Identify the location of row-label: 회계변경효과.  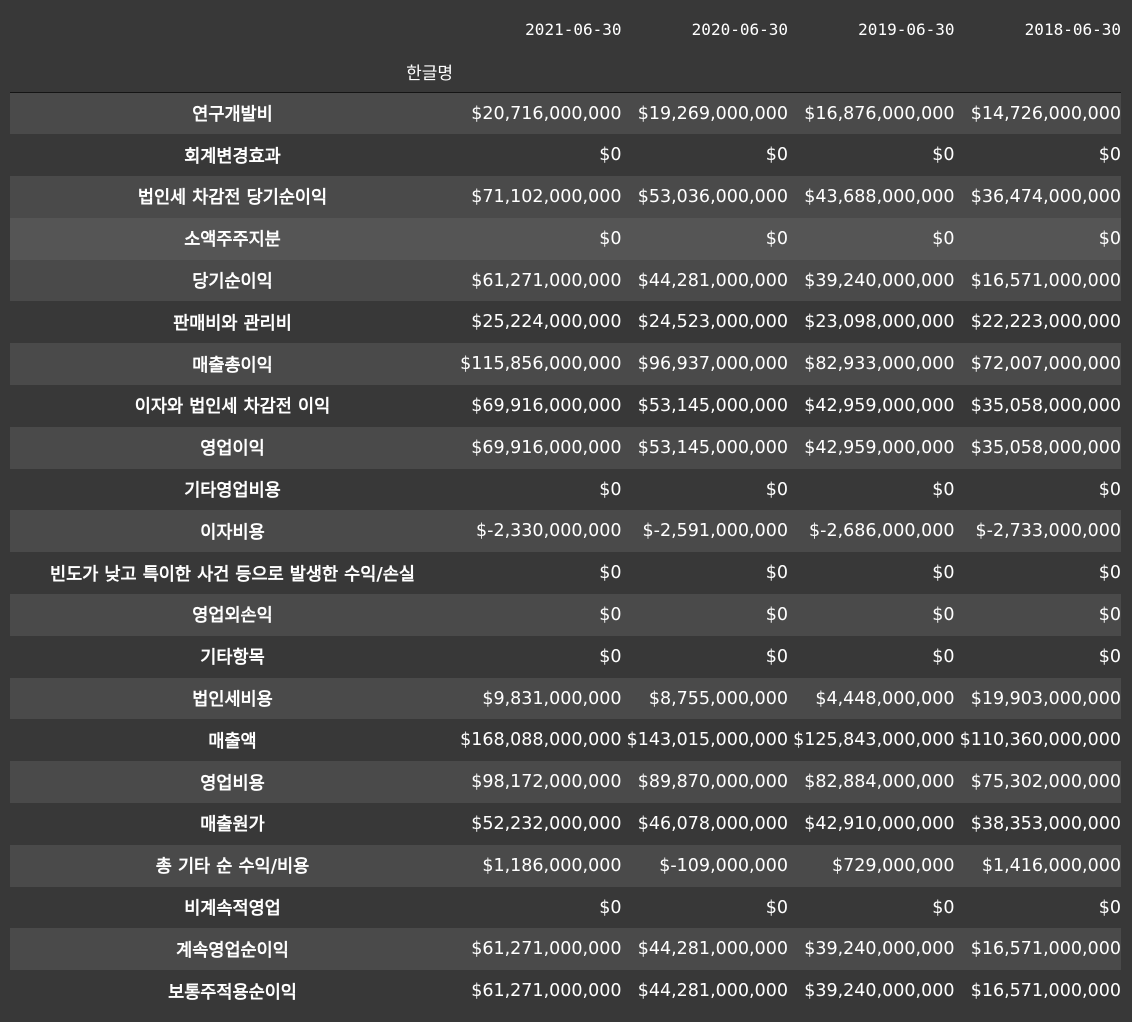
(232, 156).